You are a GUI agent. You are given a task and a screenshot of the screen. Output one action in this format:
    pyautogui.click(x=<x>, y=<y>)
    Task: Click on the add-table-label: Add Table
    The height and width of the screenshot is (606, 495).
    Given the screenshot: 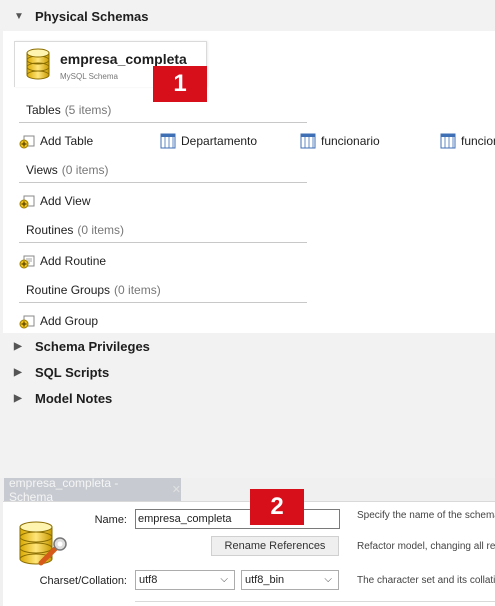 What is the action you would take?
    pyautogui.click(x=67, y=141)
    